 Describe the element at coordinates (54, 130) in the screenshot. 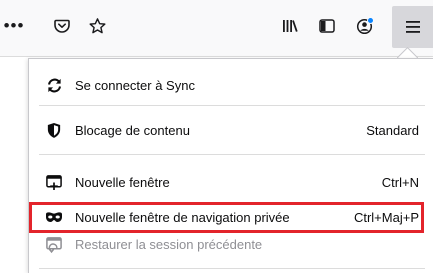

I see `shield-icon` at that location.